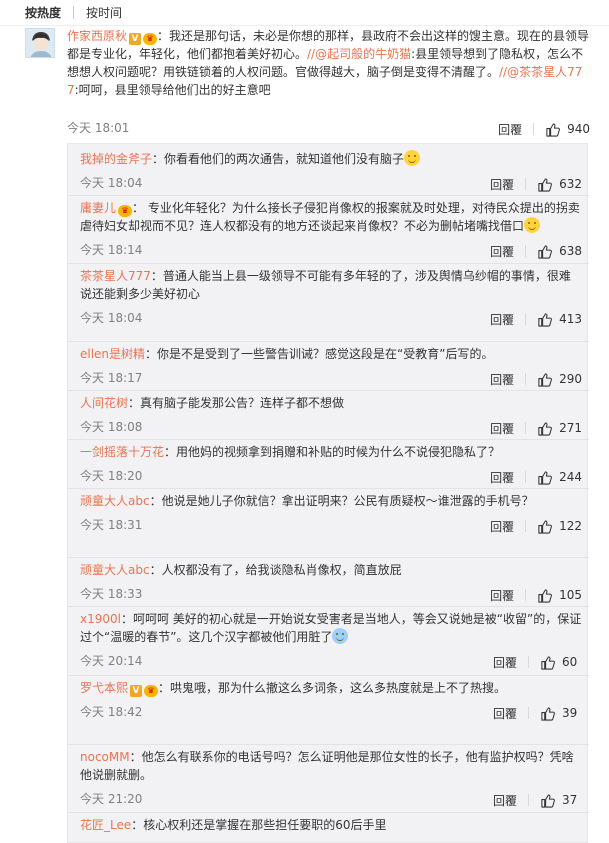 The width and height of the screenshot is (609, 843). Describe the element at coordinates (115, 276) in the screenshot. I see `reply-username: 茶茶星人777` at that location.